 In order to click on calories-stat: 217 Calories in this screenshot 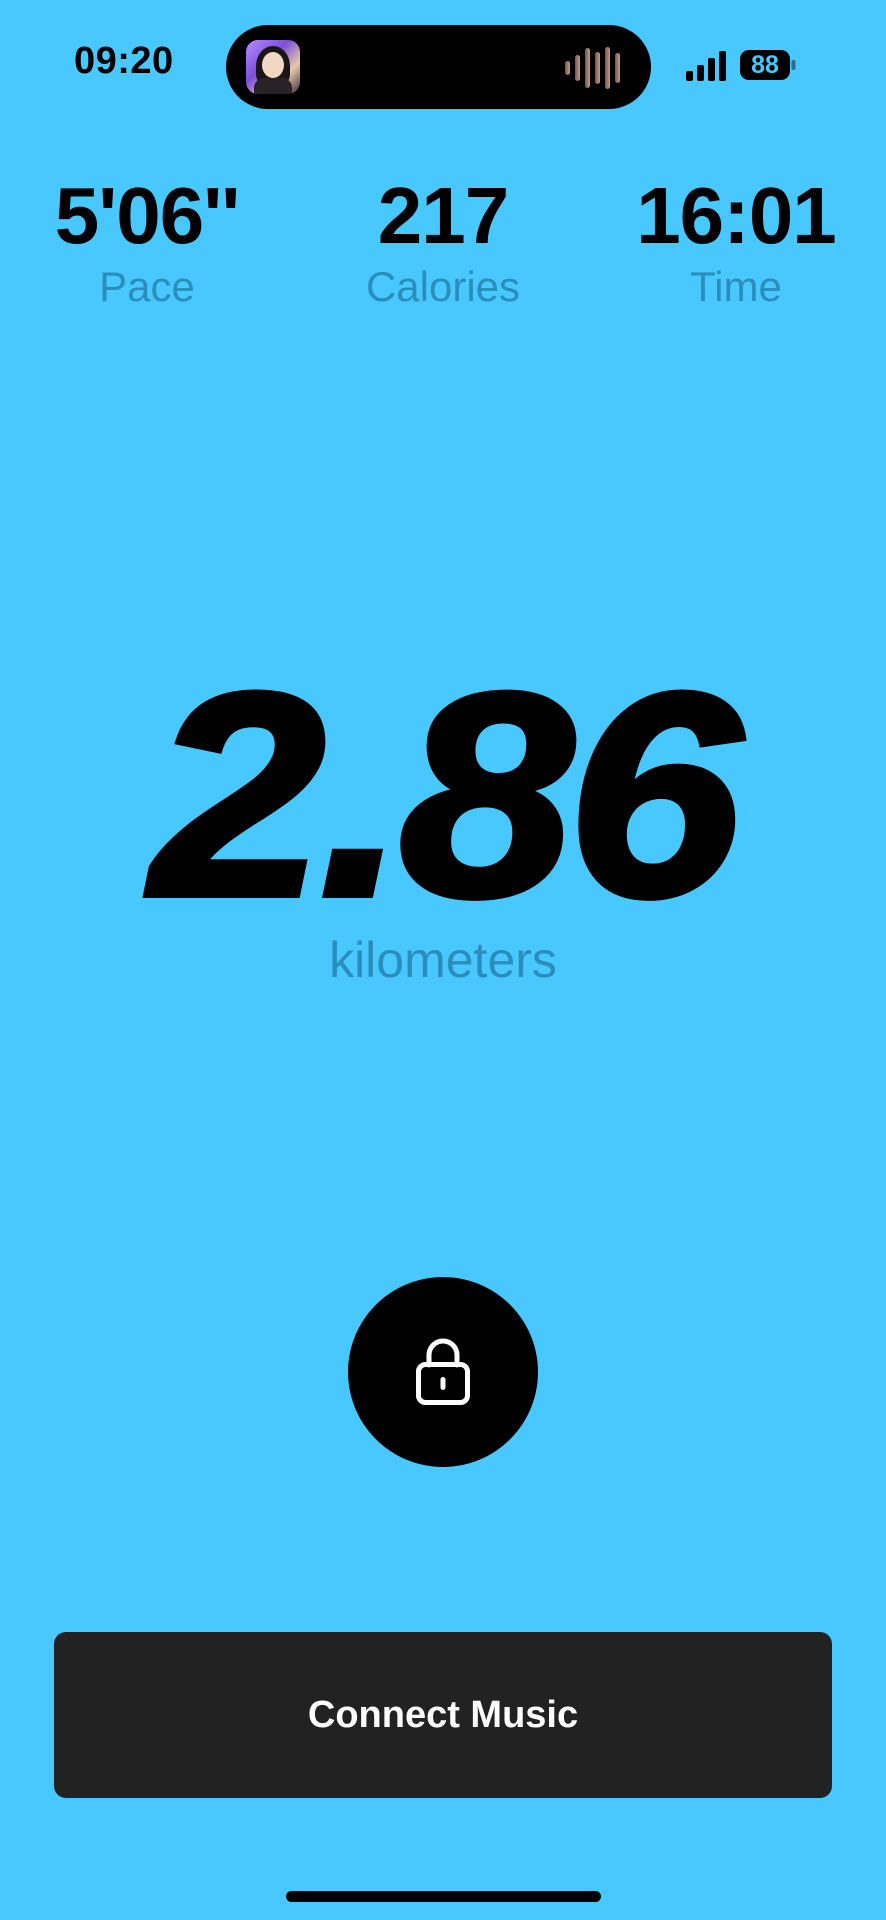, I will do `click(443, 241)`.